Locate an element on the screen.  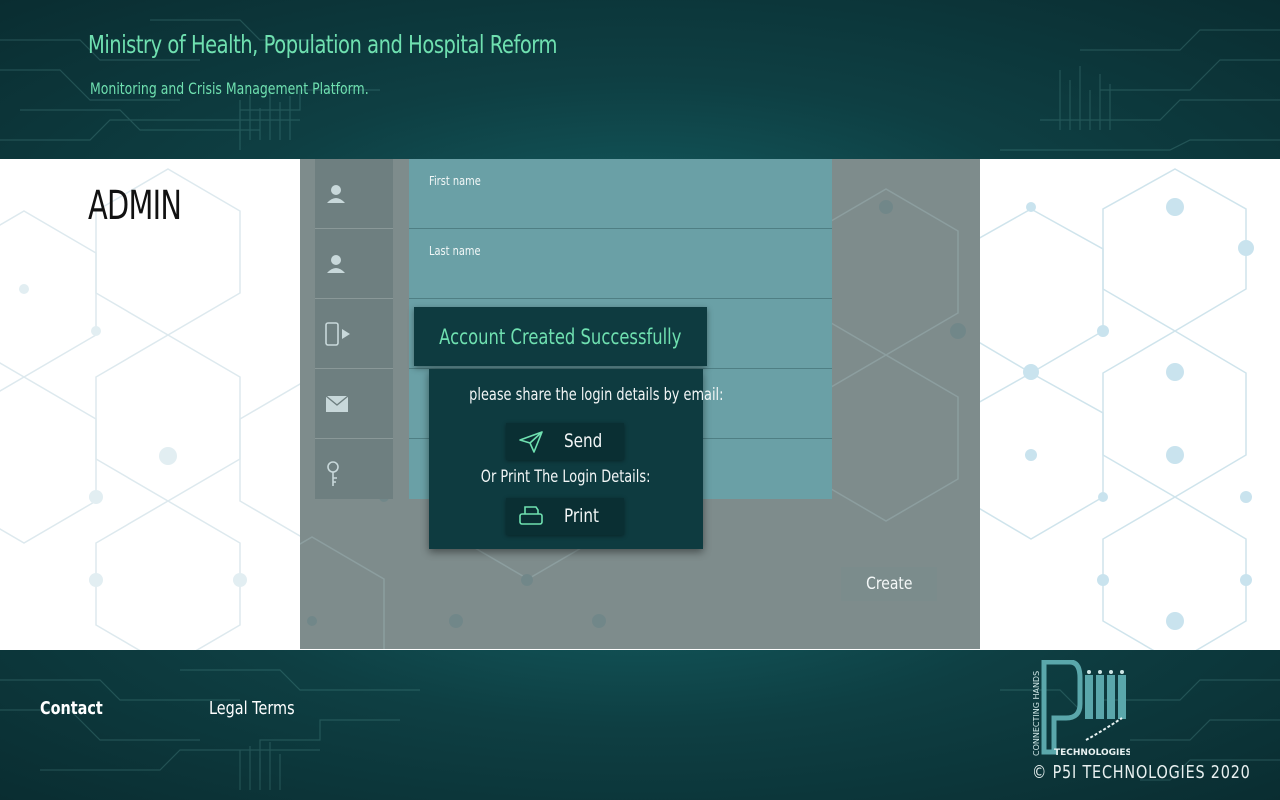
print-button: Print is located at coordinates (565, 516).